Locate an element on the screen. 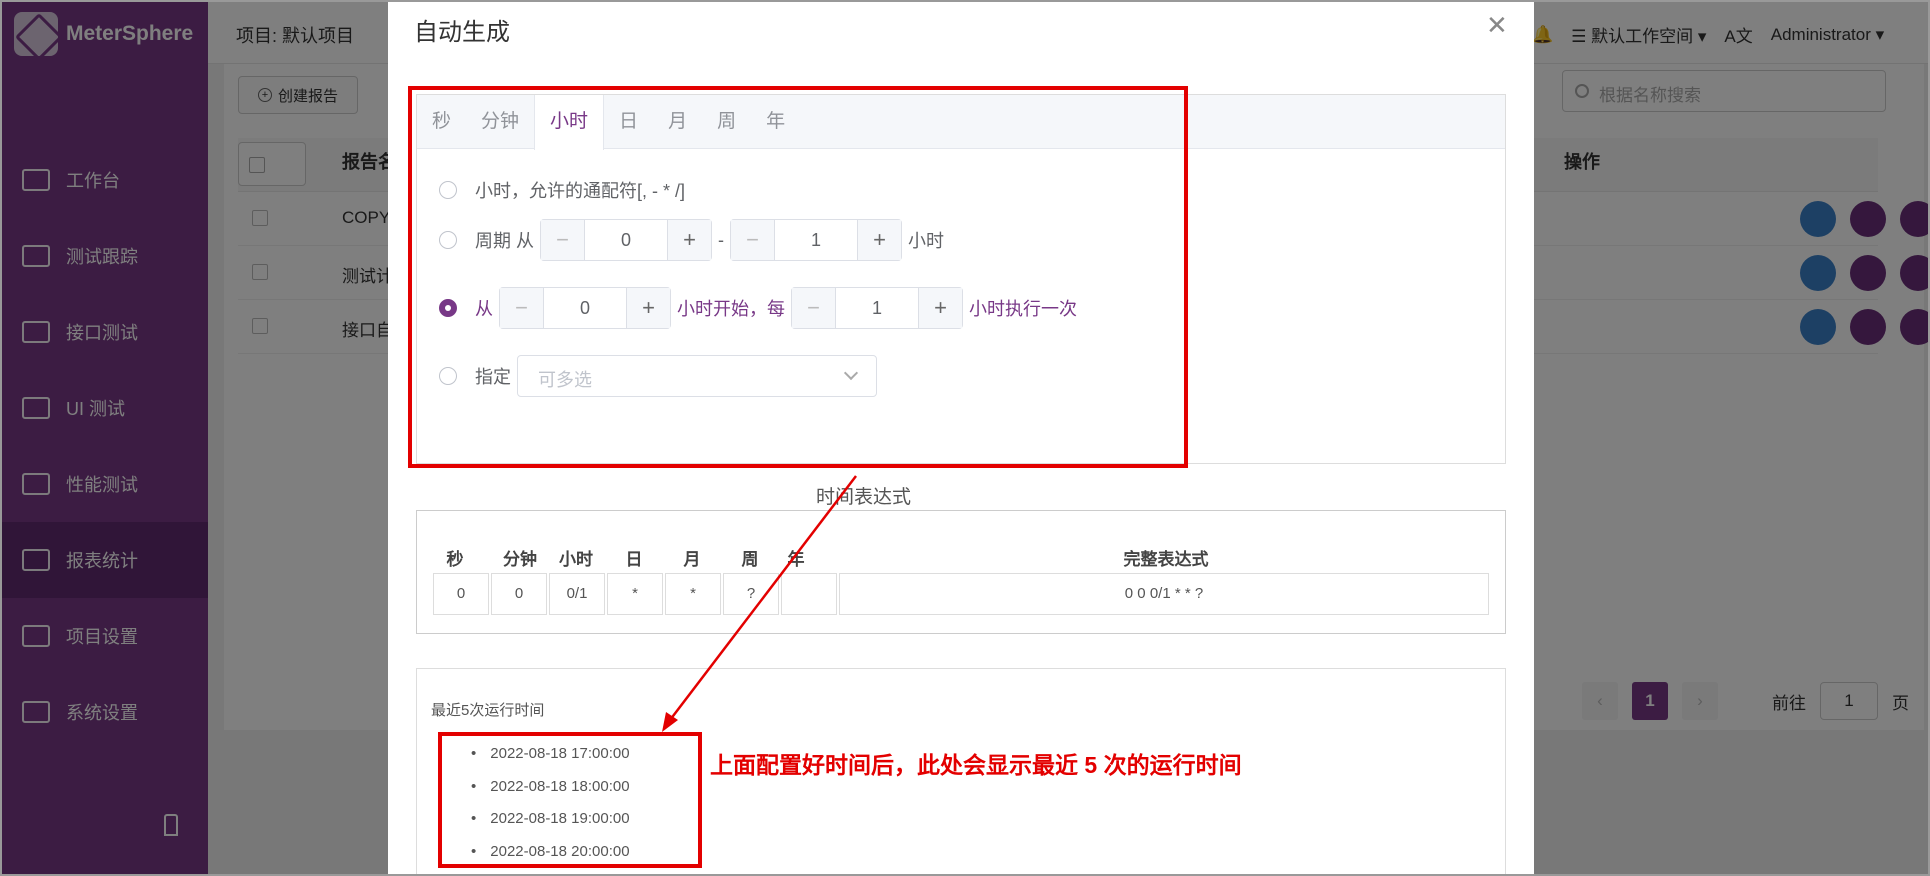 Image resolution: width=1930 pixels, height=876 pixels. annotation-arrow is located at coordinates (759, 603).